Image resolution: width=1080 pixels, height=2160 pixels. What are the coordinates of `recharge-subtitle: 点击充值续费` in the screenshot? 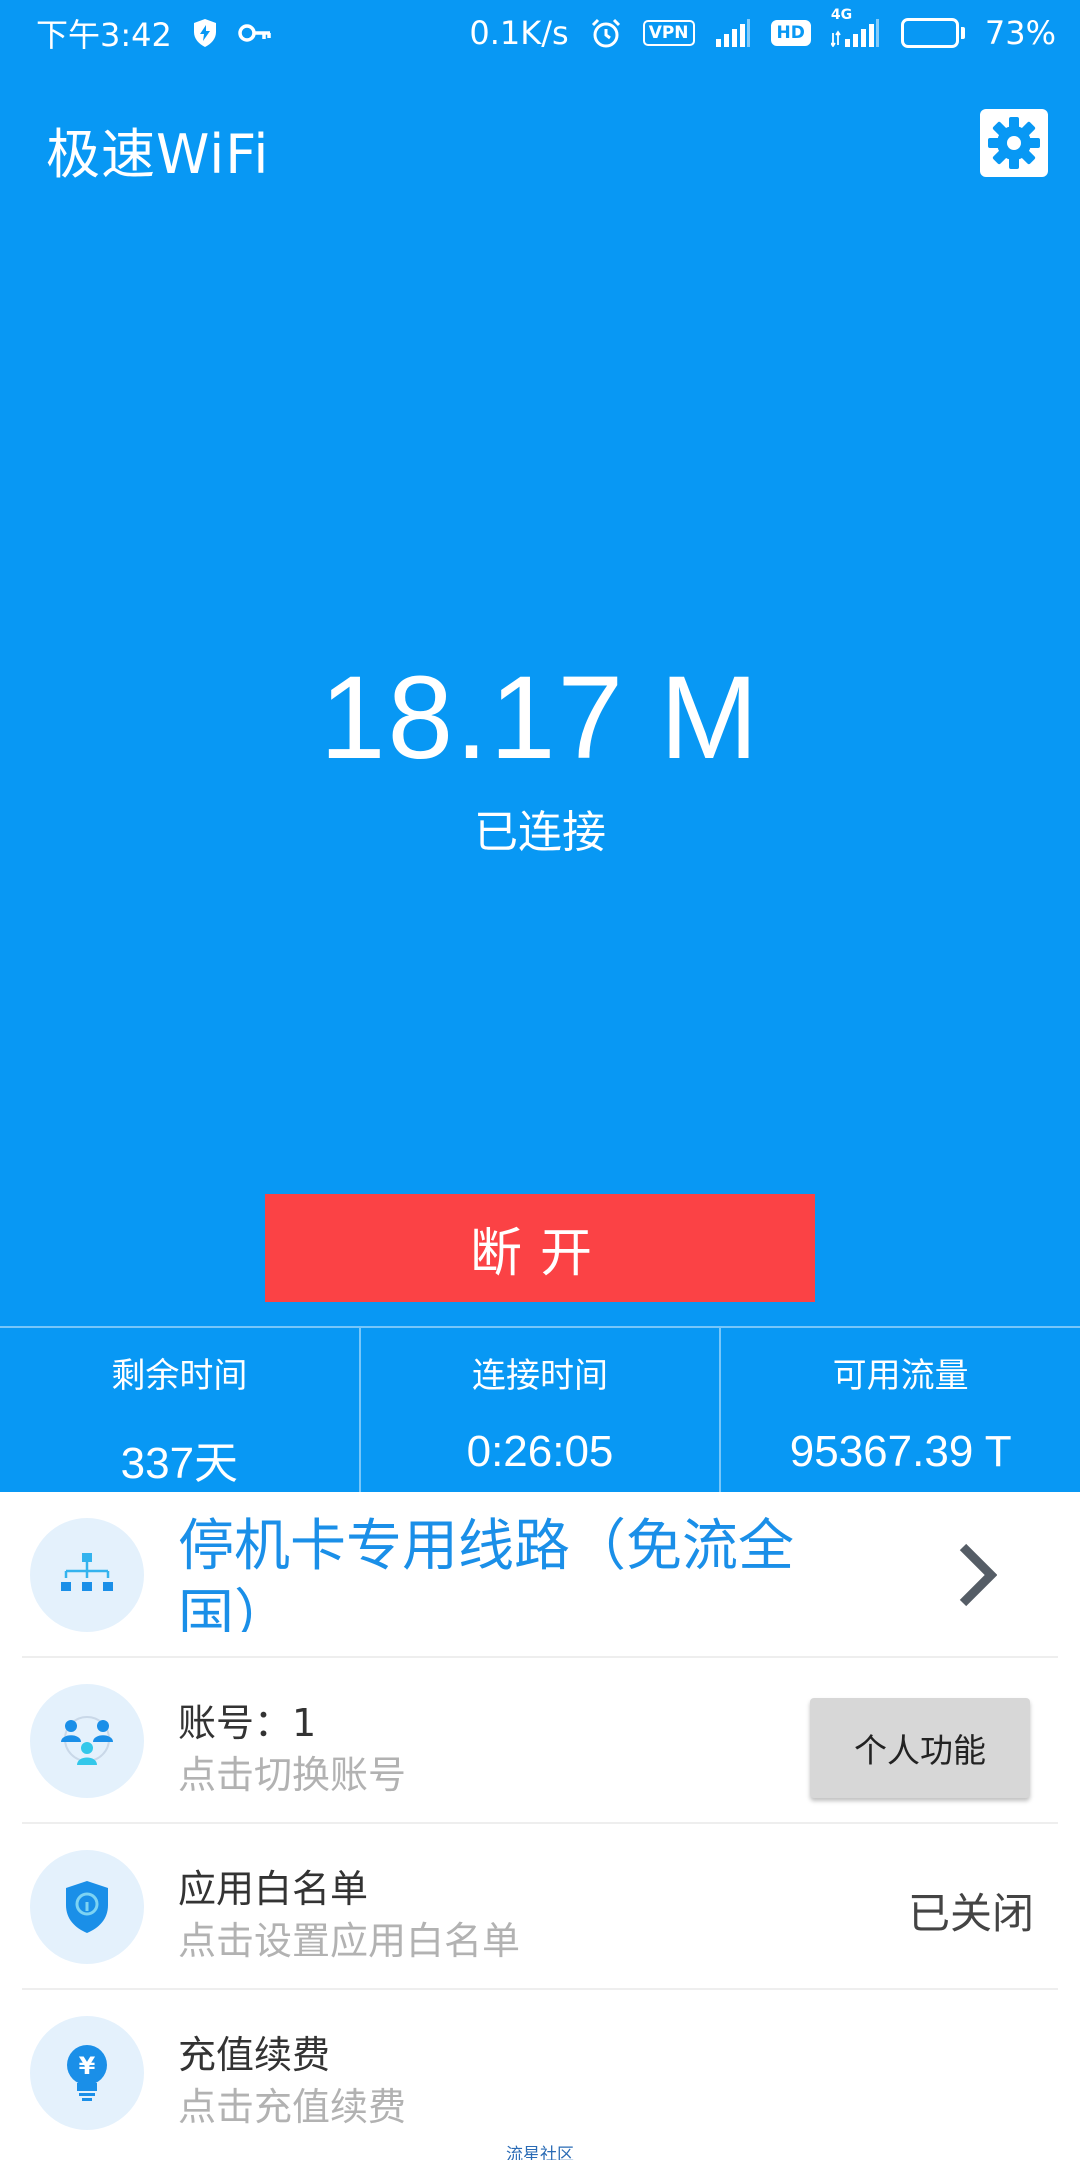 It's located at (292, 2107).